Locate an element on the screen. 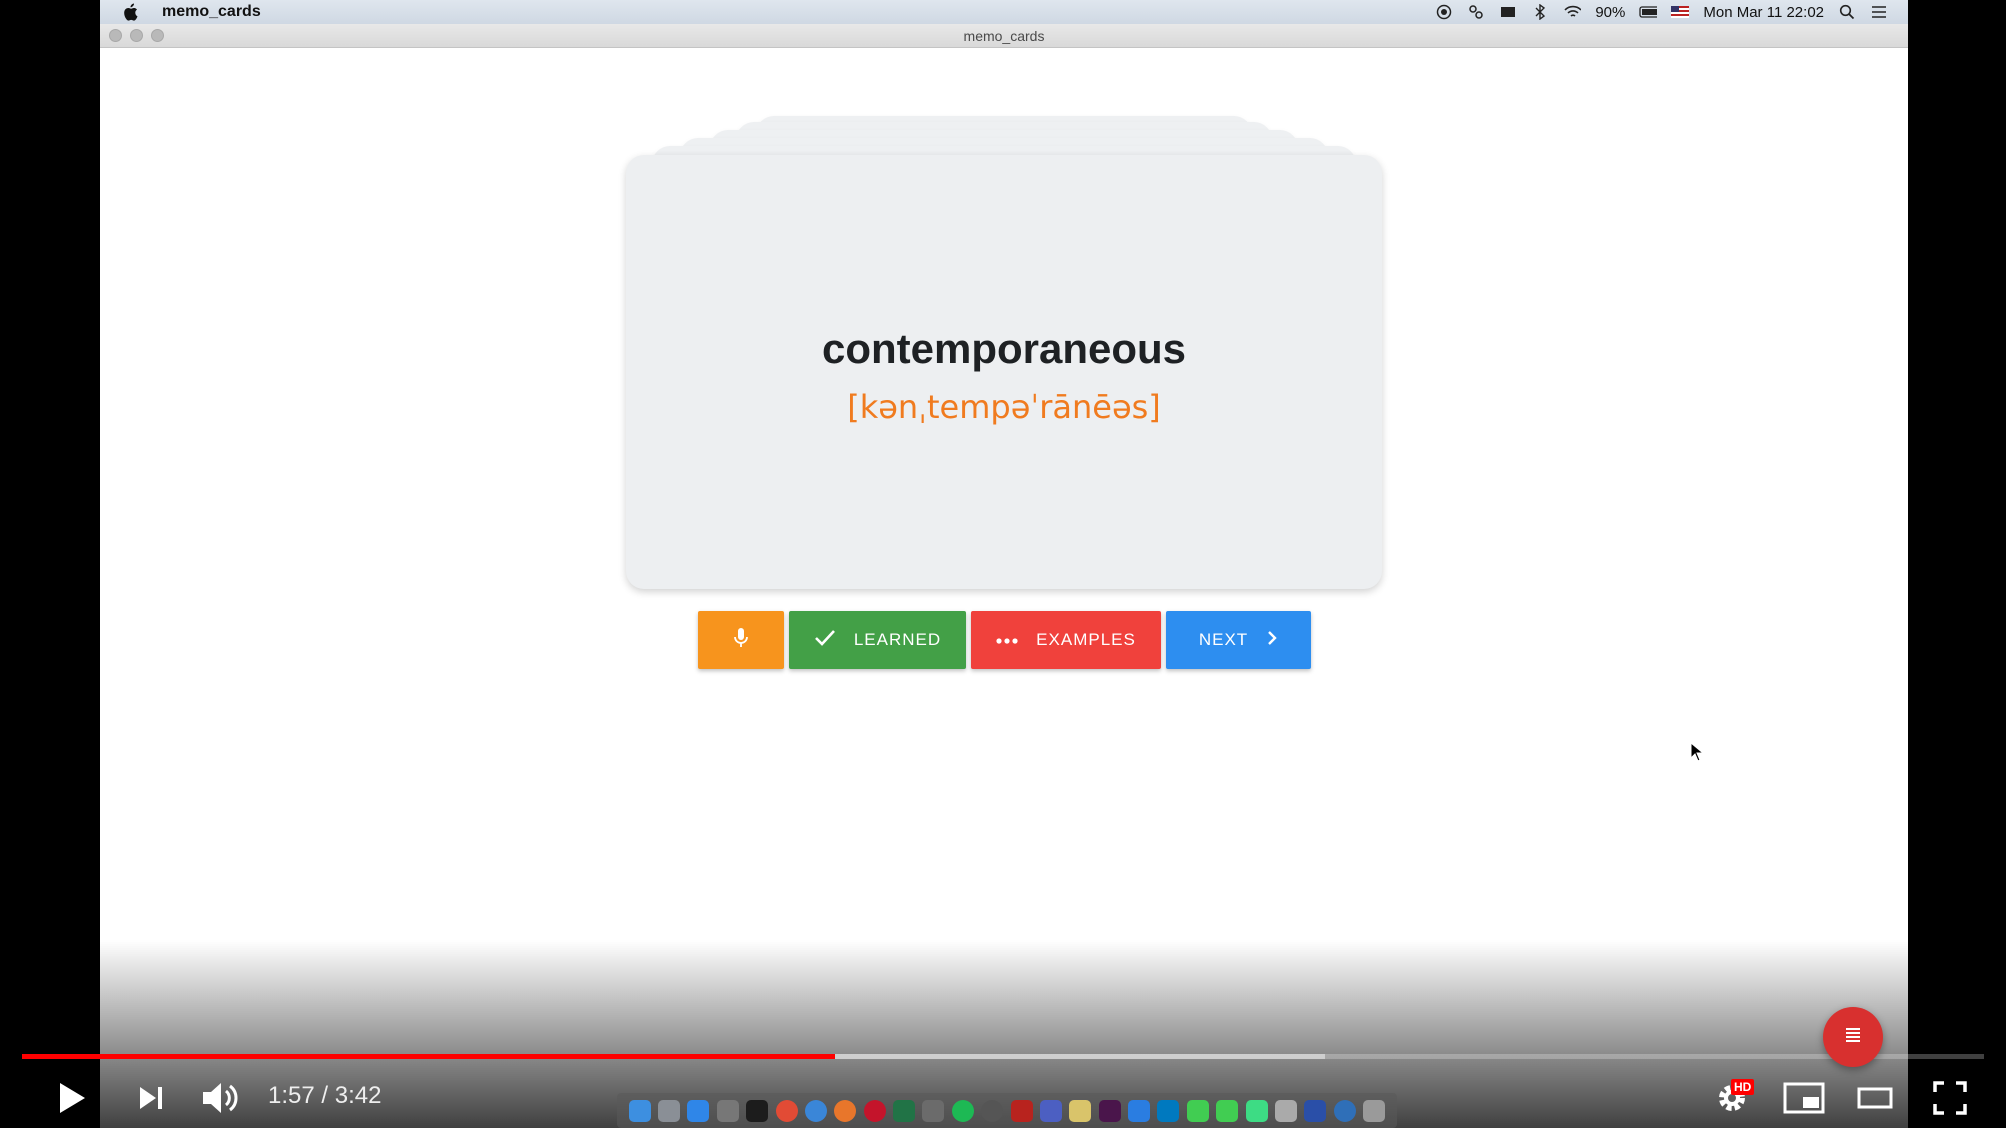 The height and width of the screenshot is (1128, 2006). pronounce-button is located at coordinates (741, 640).